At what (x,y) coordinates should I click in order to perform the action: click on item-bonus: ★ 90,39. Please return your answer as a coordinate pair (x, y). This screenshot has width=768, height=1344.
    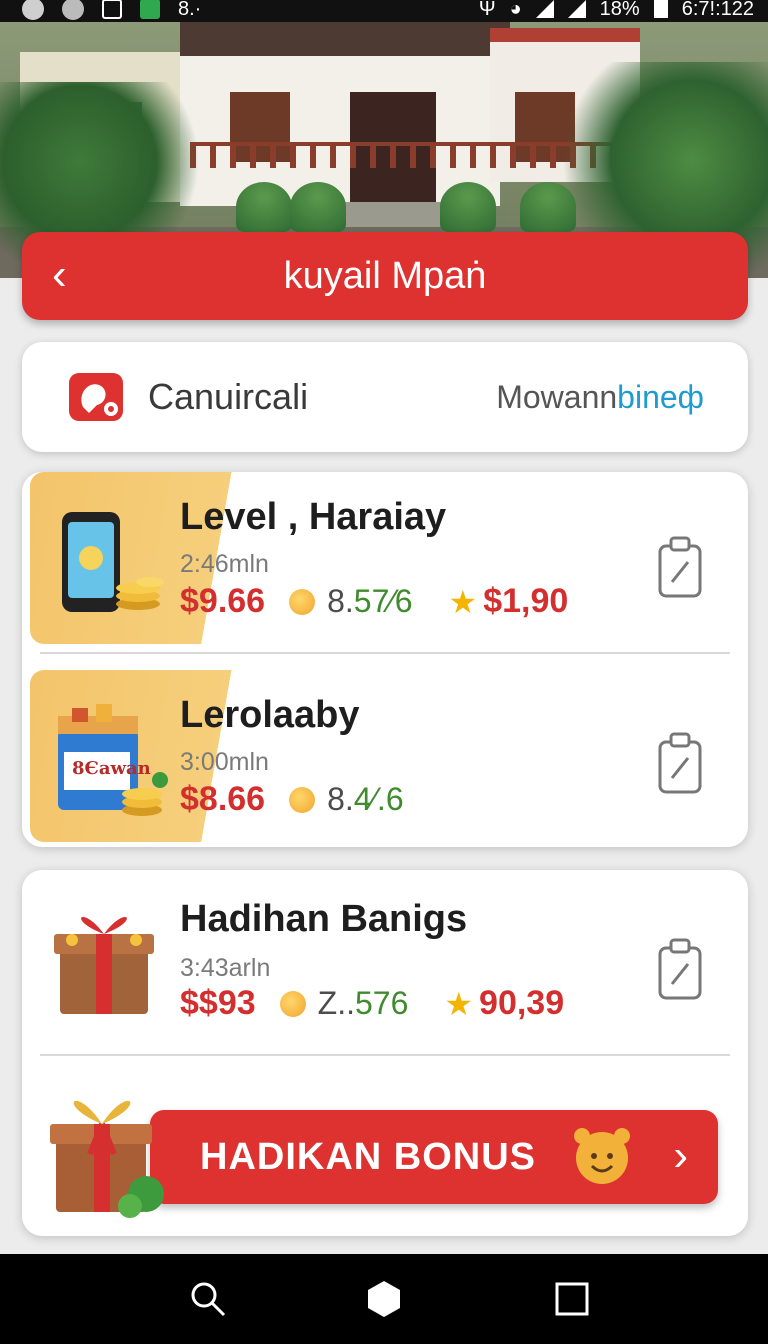
    Looking at the image, I should click on (504, 1003).